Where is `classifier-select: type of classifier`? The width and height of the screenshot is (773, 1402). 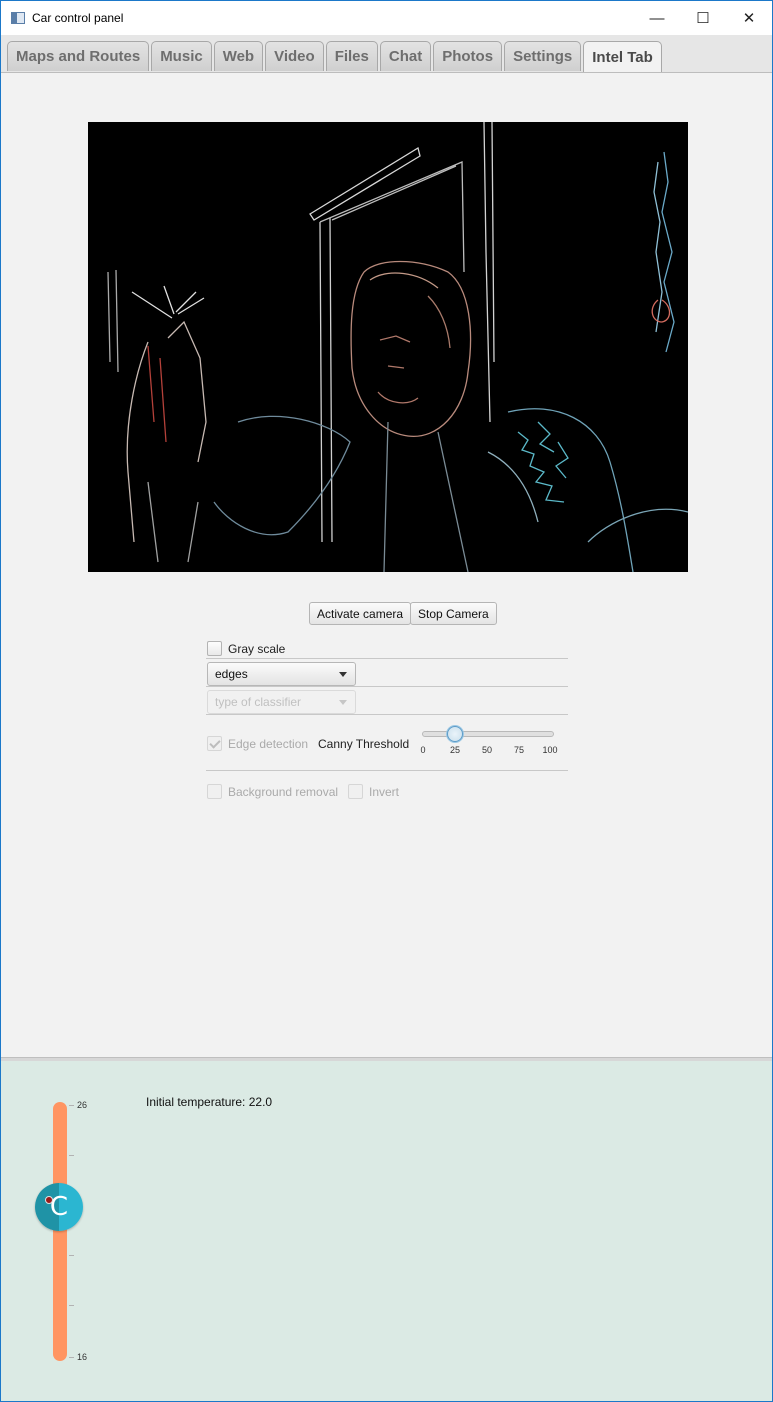 classifier-select: type of classifier is located at coordinates (281, 702).